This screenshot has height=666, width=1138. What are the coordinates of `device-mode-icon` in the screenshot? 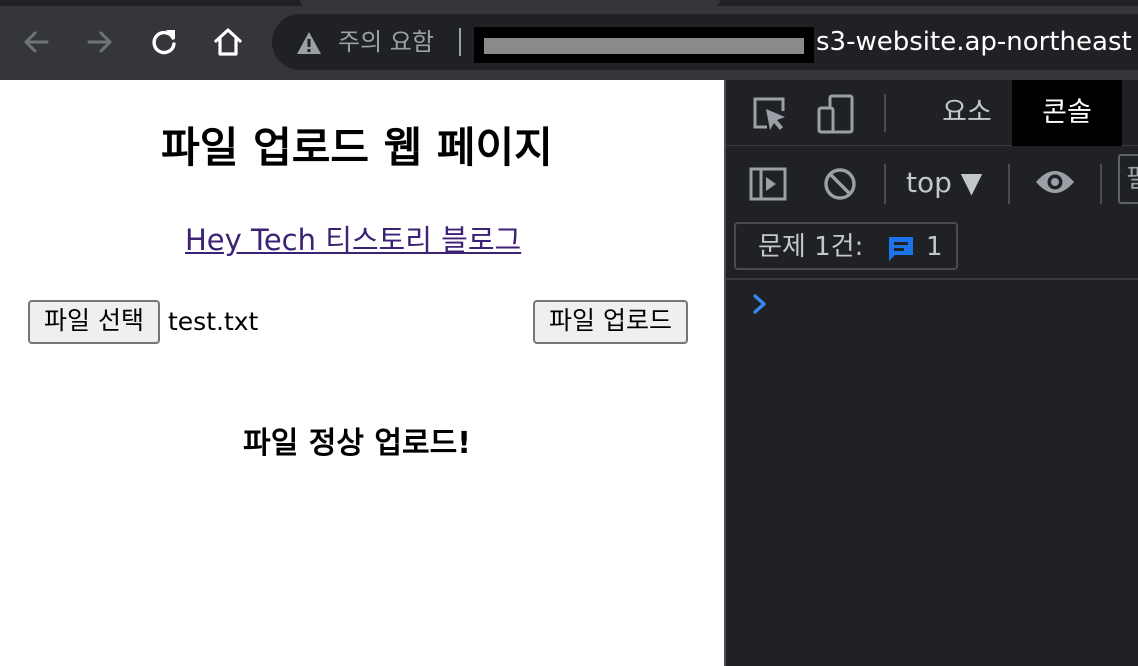 It's located at (835, 114).